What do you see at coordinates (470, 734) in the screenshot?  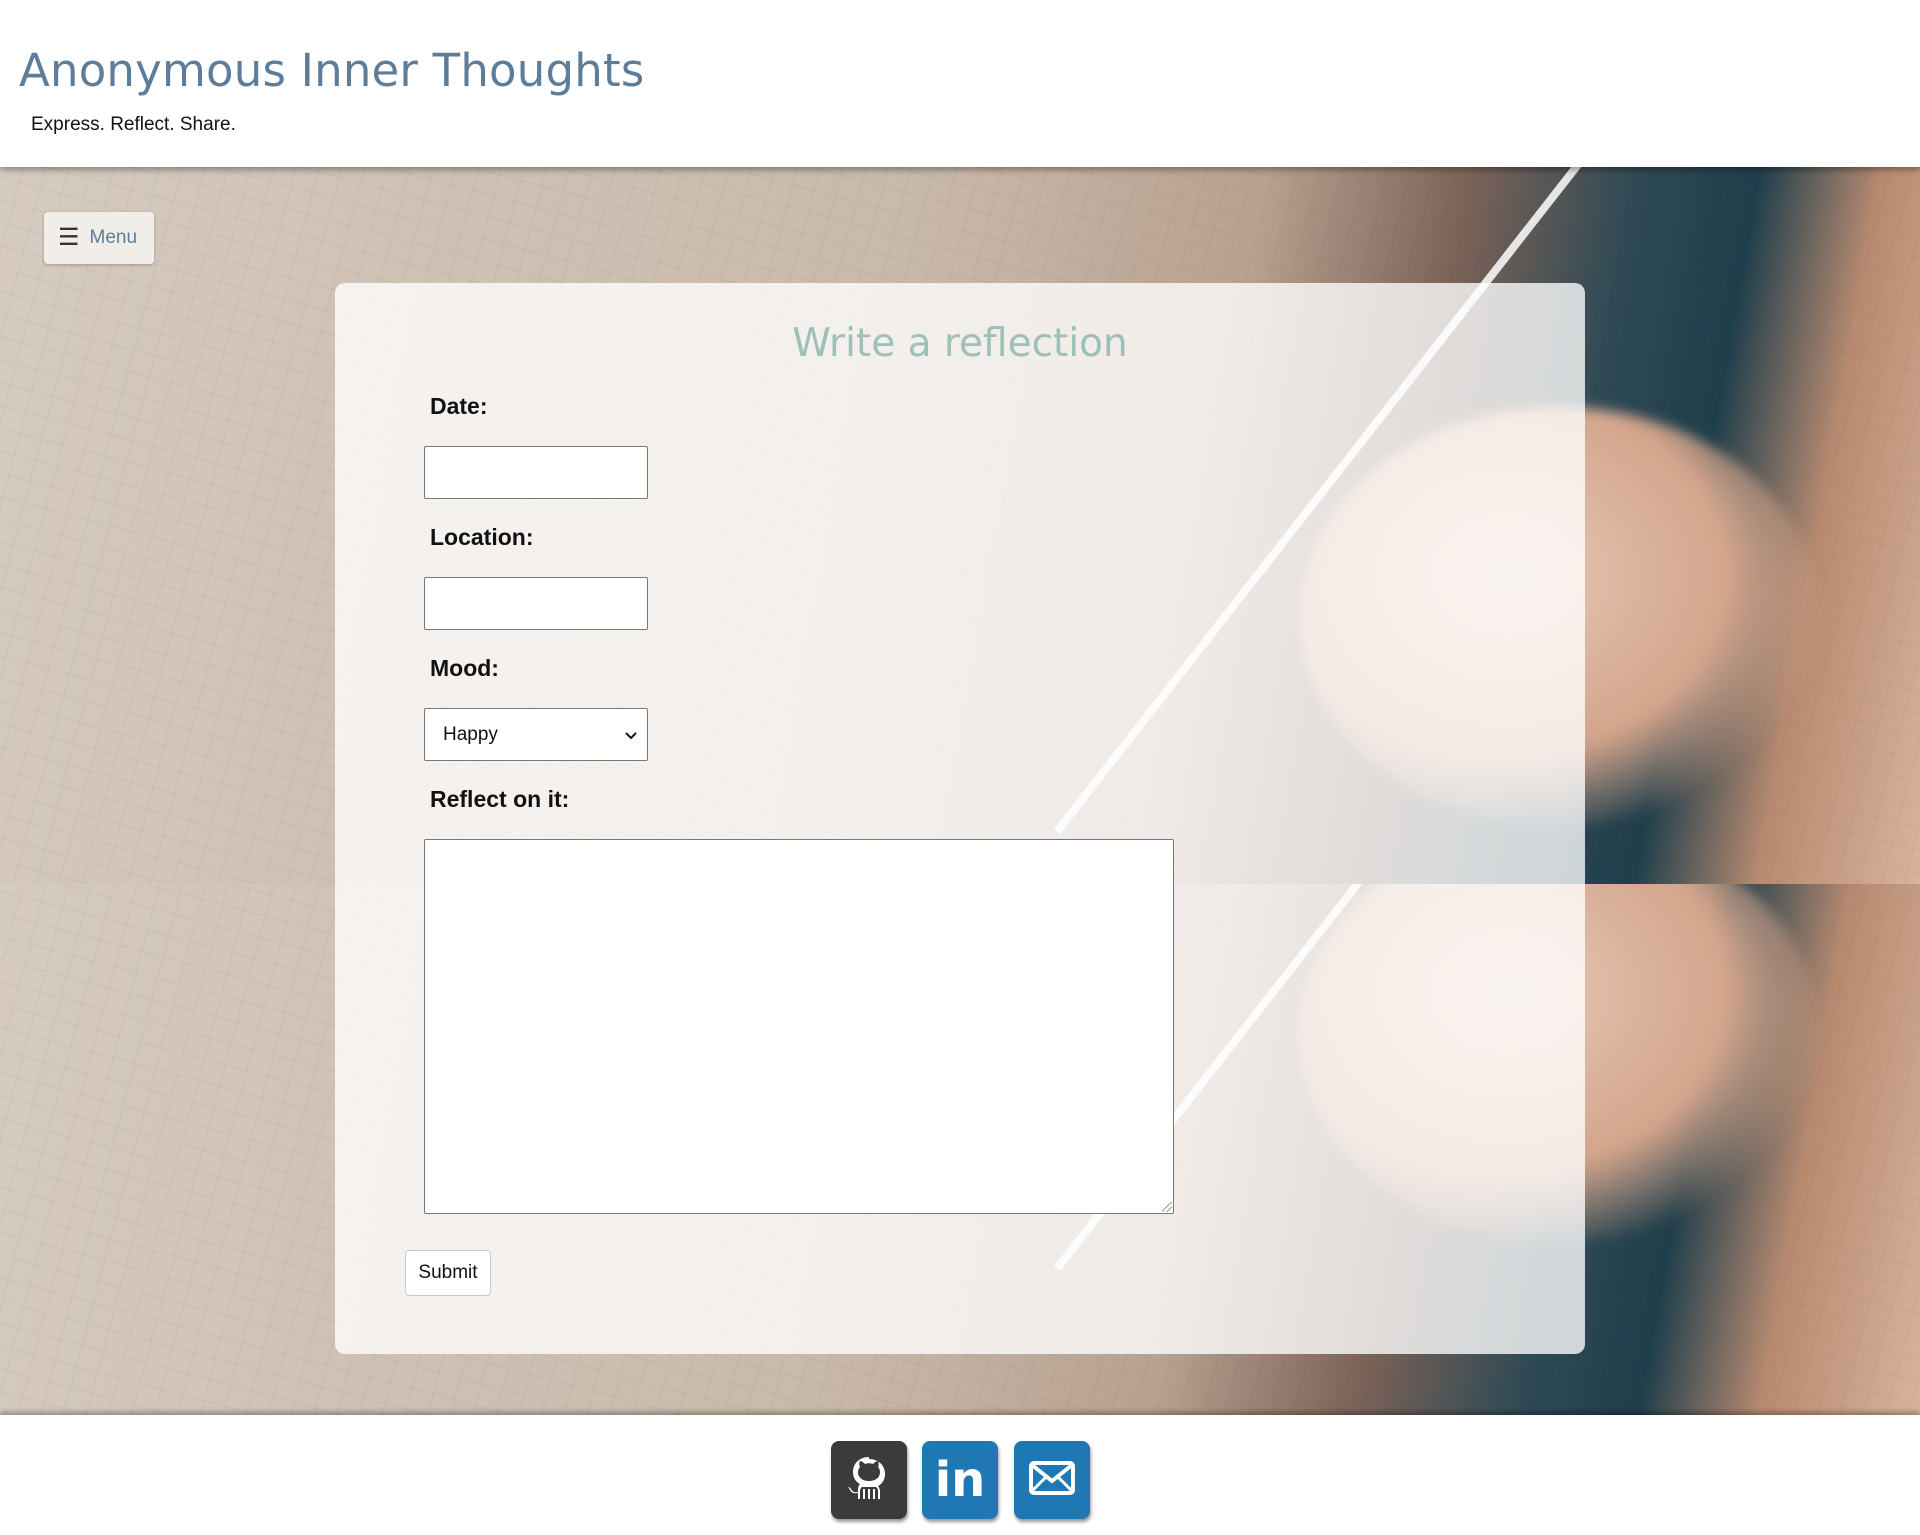 I see `mood-selected-value: Happy` at bounding box center [470, 734].